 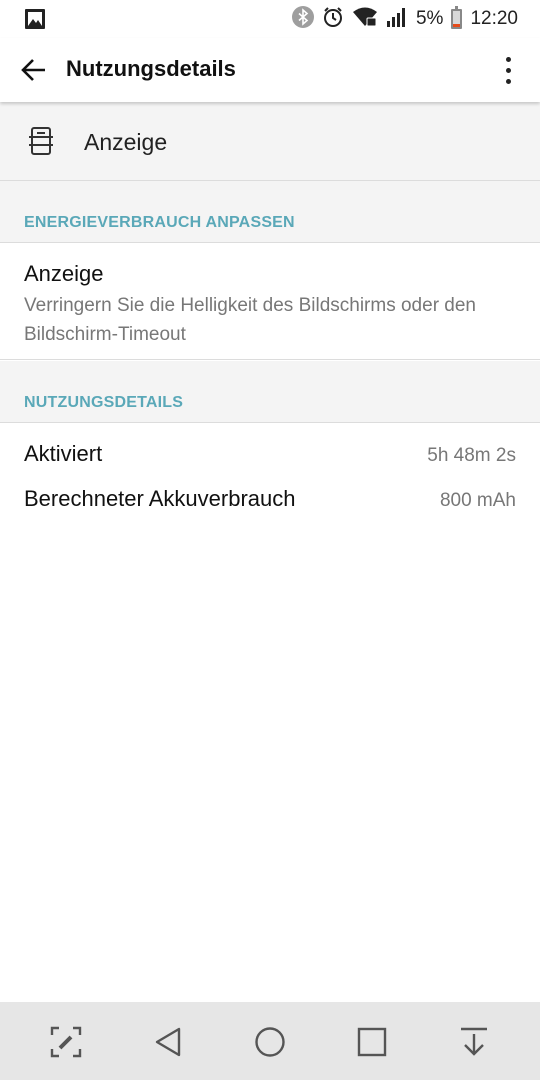 I want to click on status-icons: 5% 12:20, so click(x=404, y=19).